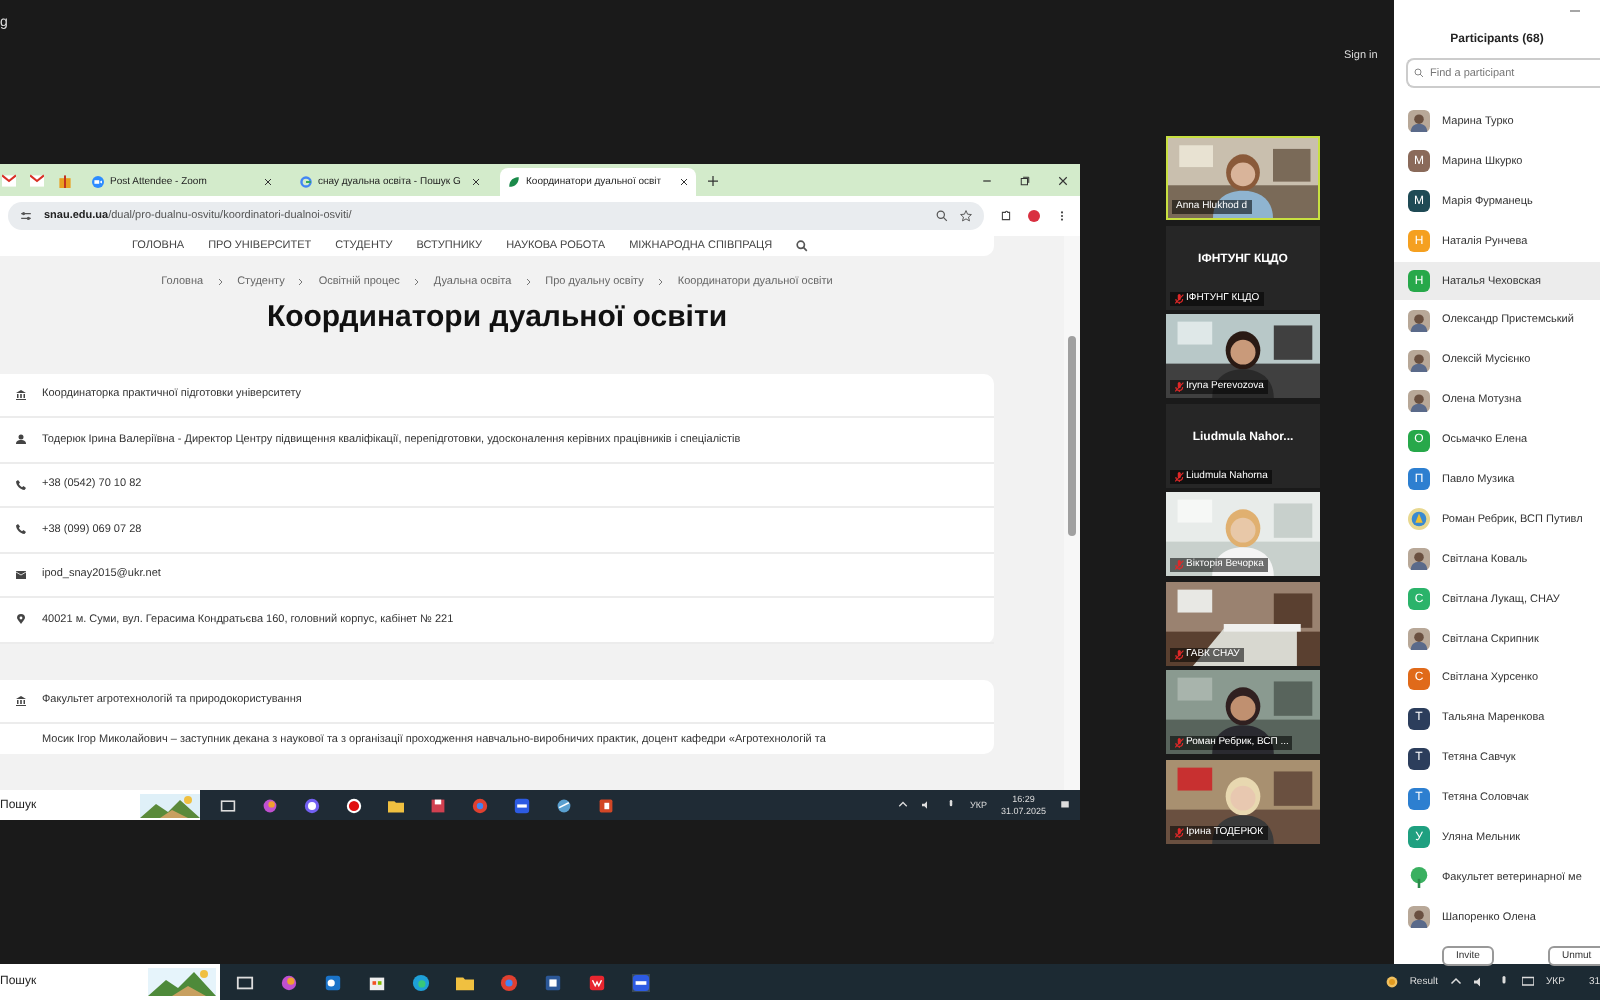 This screenshot has height=1000, width=1600. I want to click on sliders-icon, so click(26, 216).